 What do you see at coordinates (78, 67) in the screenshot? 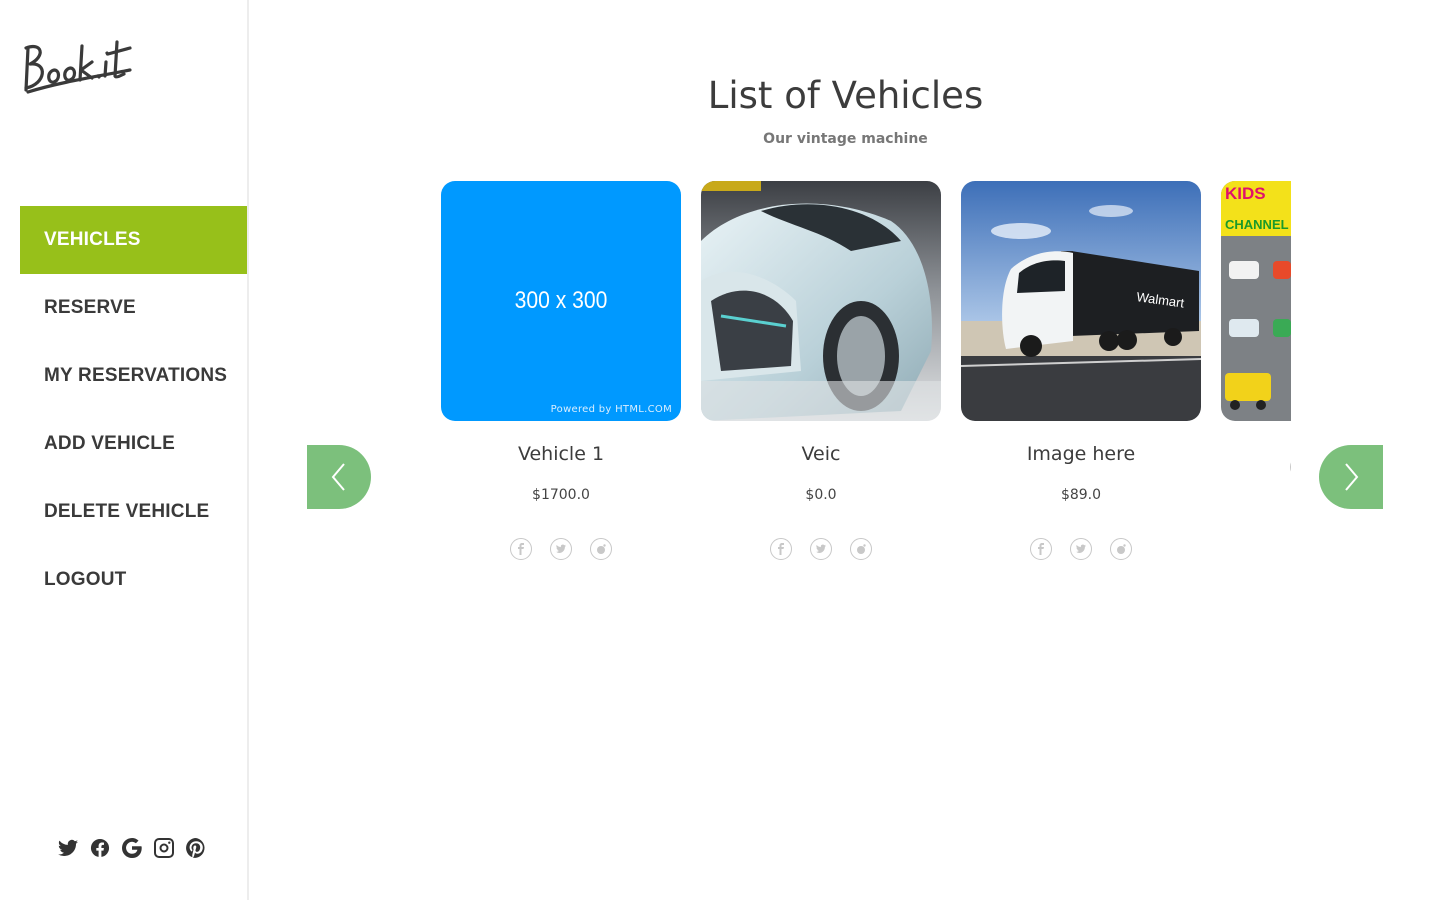
I see `brand-logo-image` at bounding box center [78, 67].